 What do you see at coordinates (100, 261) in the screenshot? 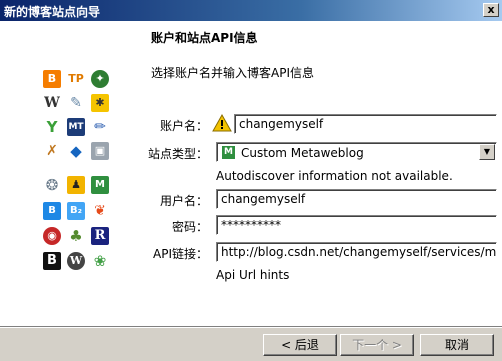
I see `swirl-icon: ❀` at bounding box center [100, 261].